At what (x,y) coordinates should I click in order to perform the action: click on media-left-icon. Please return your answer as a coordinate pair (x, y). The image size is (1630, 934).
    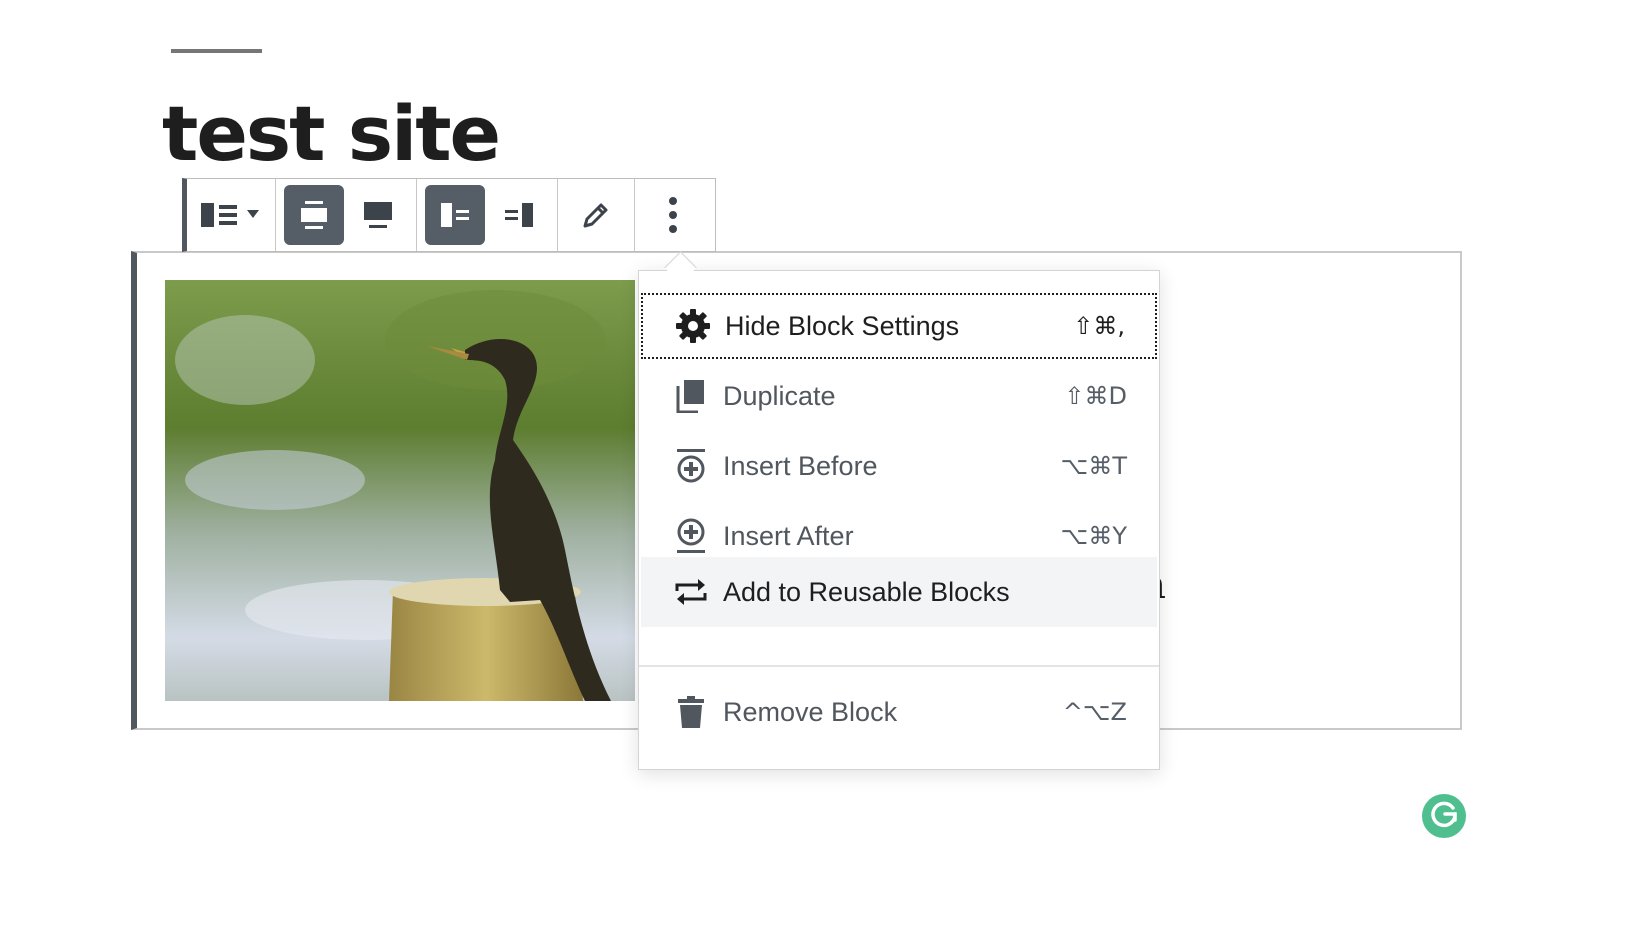
    Looking at the image, I should click on (455, 215).